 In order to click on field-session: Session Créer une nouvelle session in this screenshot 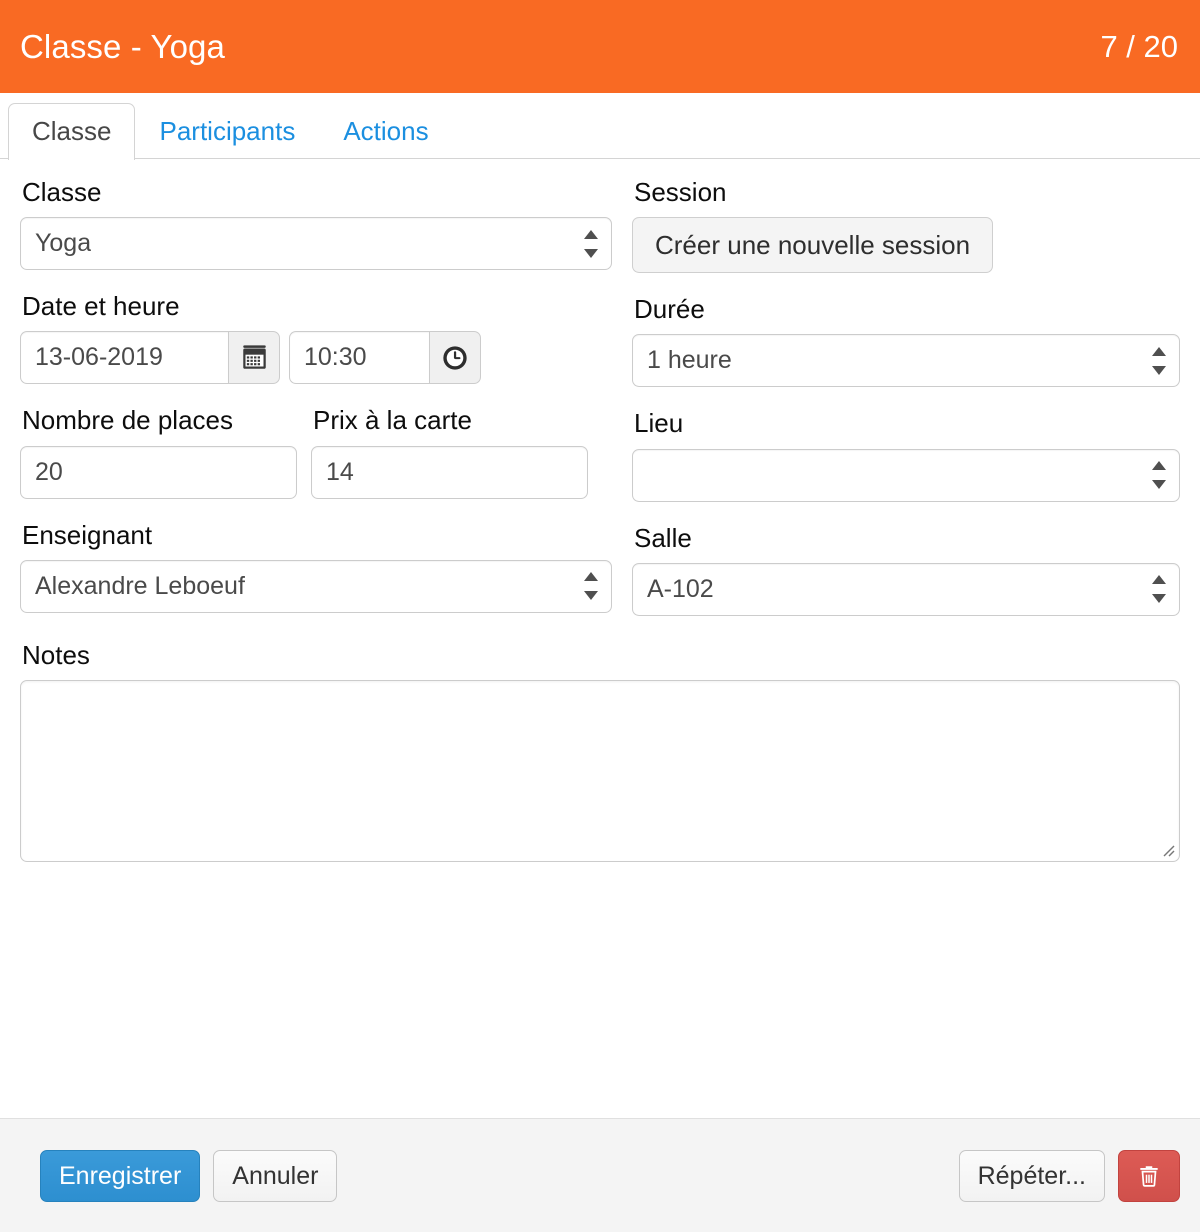, I will do `click(906, 225)`.